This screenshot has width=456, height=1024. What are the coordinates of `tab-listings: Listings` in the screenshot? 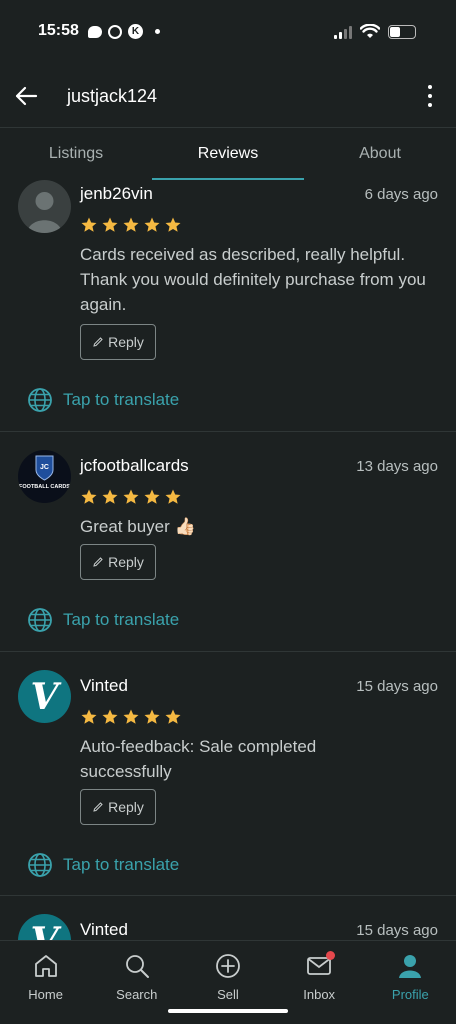 It's located at (76, 154).